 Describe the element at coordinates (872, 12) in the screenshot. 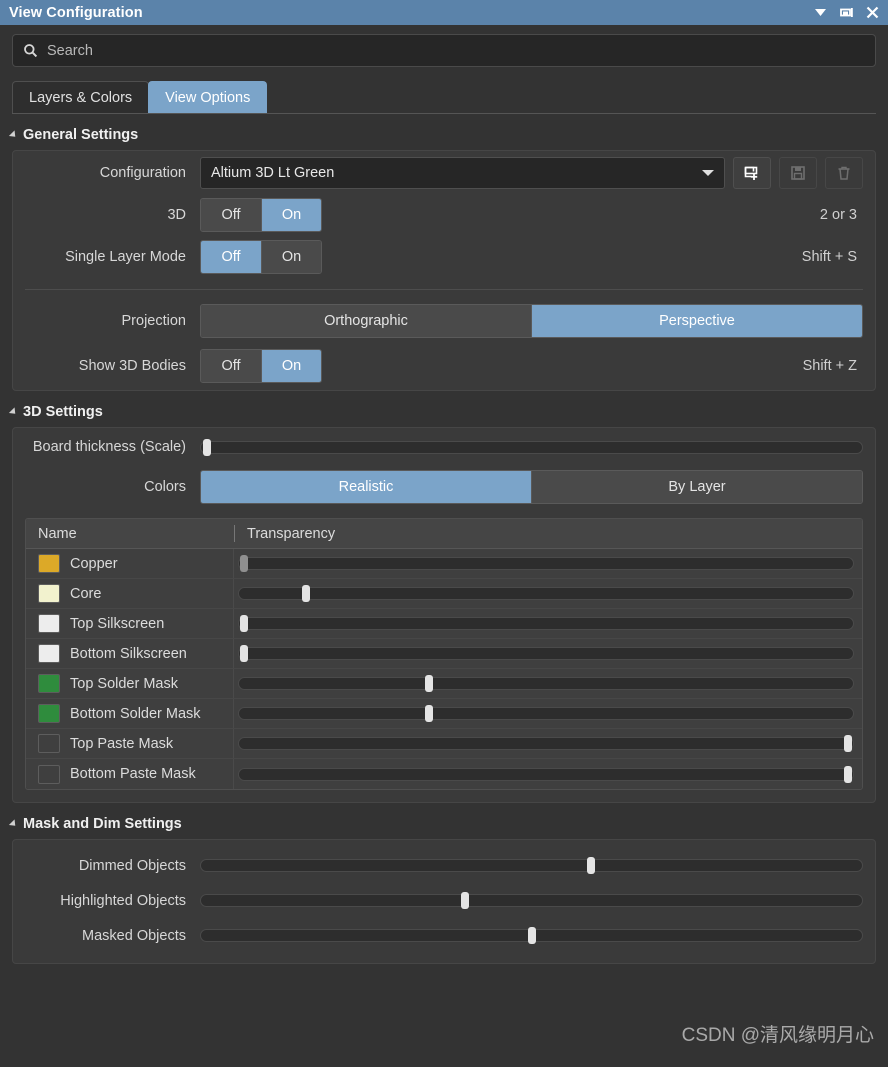

I see `close-icon` at that location.